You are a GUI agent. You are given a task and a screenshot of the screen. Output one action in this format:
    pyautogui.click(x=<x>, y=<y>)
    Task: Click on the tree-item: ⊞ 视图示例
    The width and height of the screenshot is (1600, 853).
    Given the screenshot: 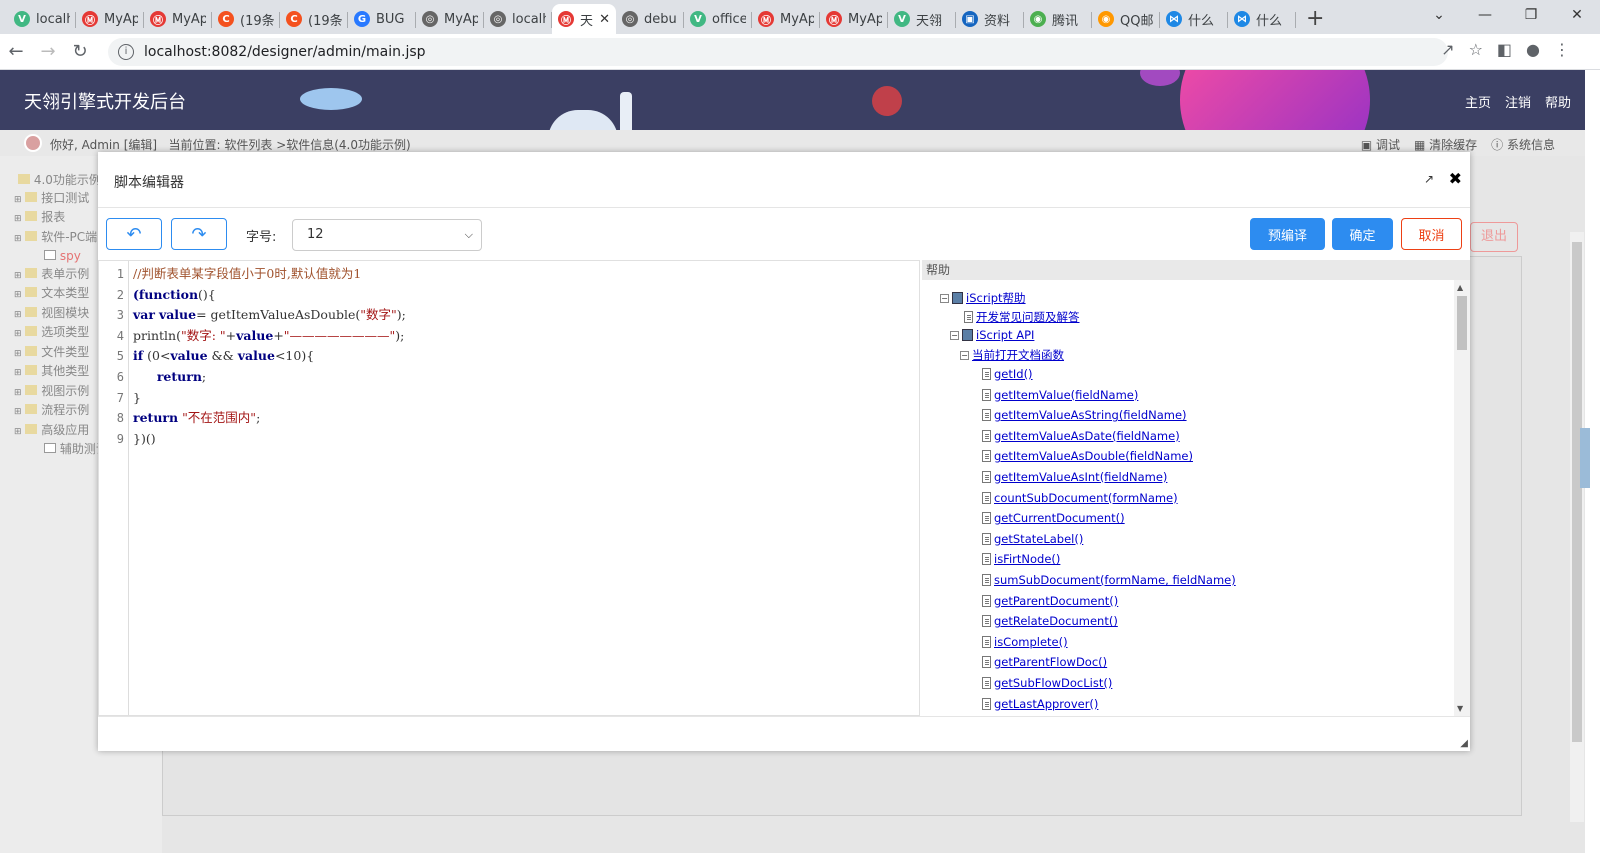 What is the action you would take?
    pyautogui.click(x=61, y=393)
    